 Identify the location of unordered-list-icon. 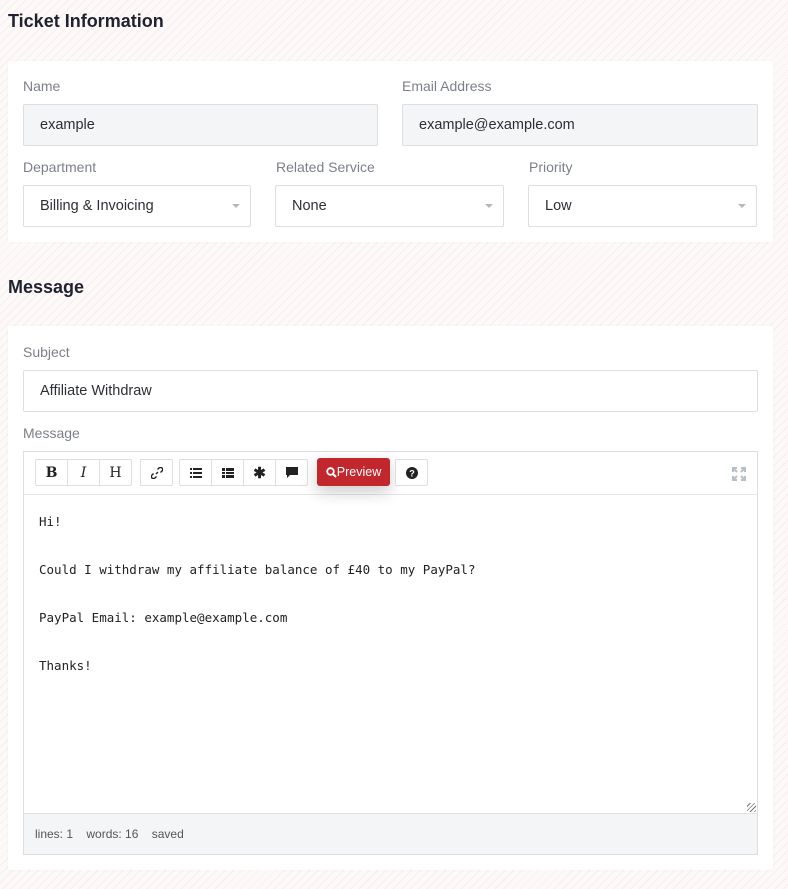
(195, 472).